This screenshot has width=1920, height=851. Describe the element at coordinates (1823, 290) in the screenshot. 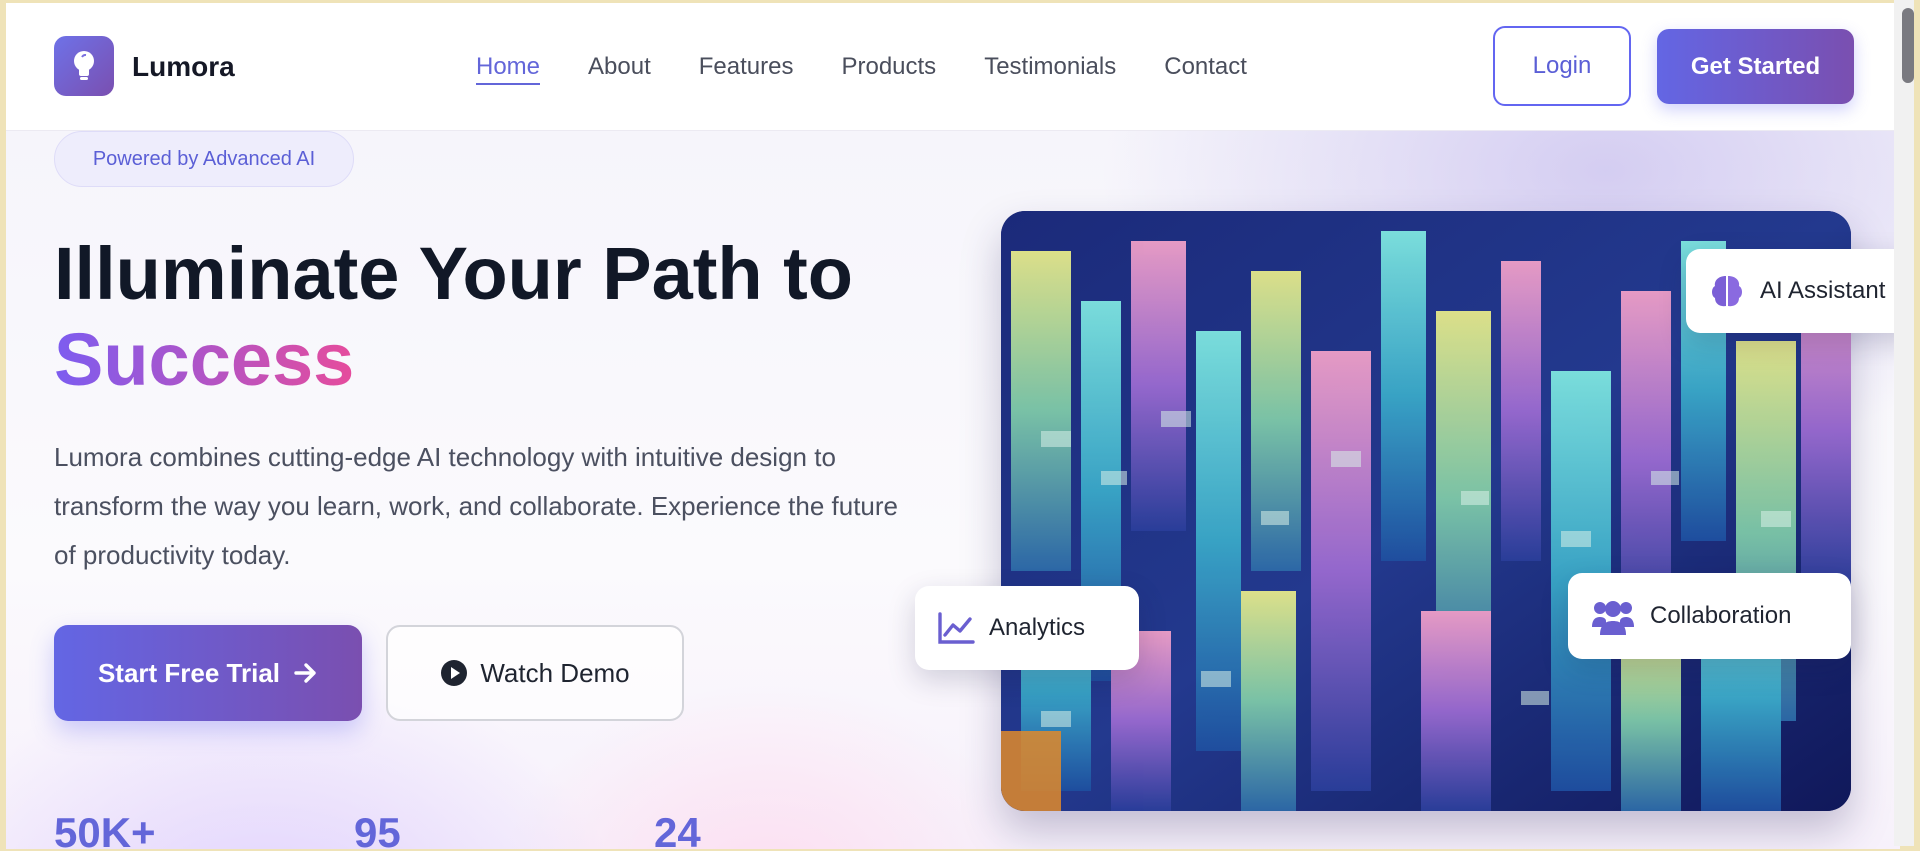

I see `ai-assistant-label: AI Assistant` at that location.